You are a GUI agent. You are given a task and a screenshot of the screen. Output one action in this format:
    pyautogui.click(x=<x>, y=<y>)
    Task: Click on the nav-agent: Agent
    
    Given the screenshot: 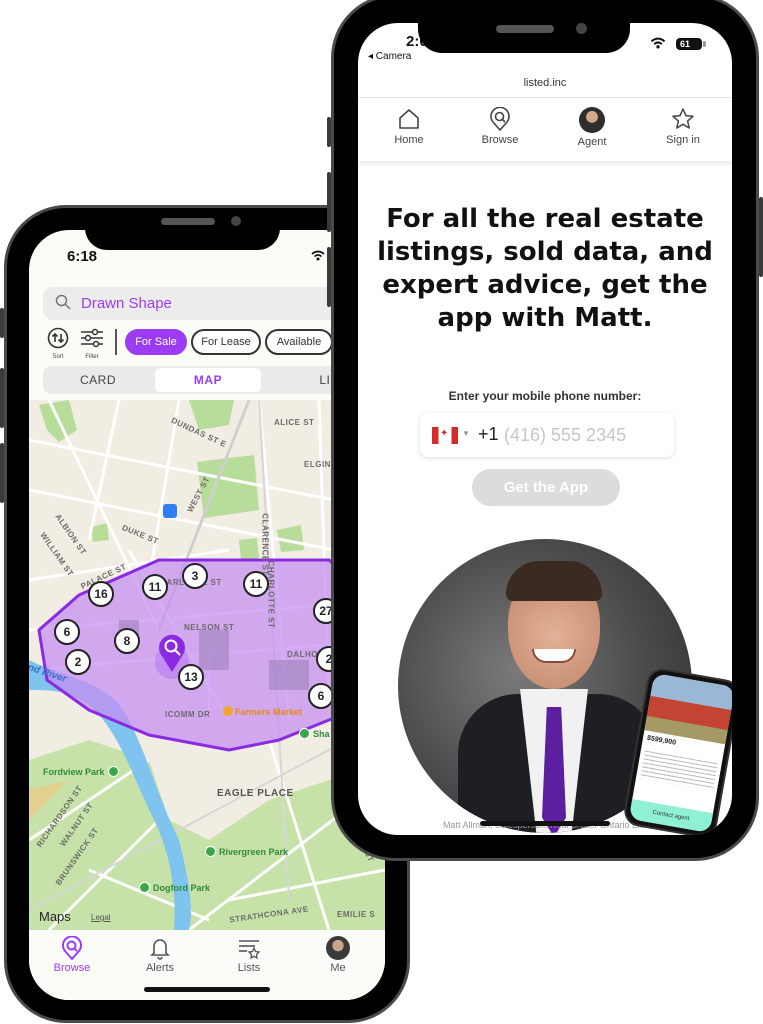 What is the action you would take?
    pyautogui.click(x=592, y=127)
    